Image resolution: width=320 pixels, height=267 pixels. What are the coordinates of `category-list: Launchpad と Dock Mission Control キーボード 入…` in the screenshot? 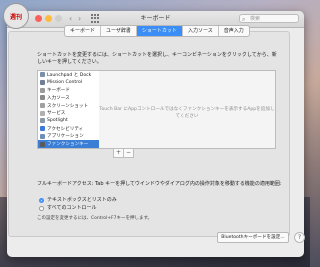 It's located at (69, 109).